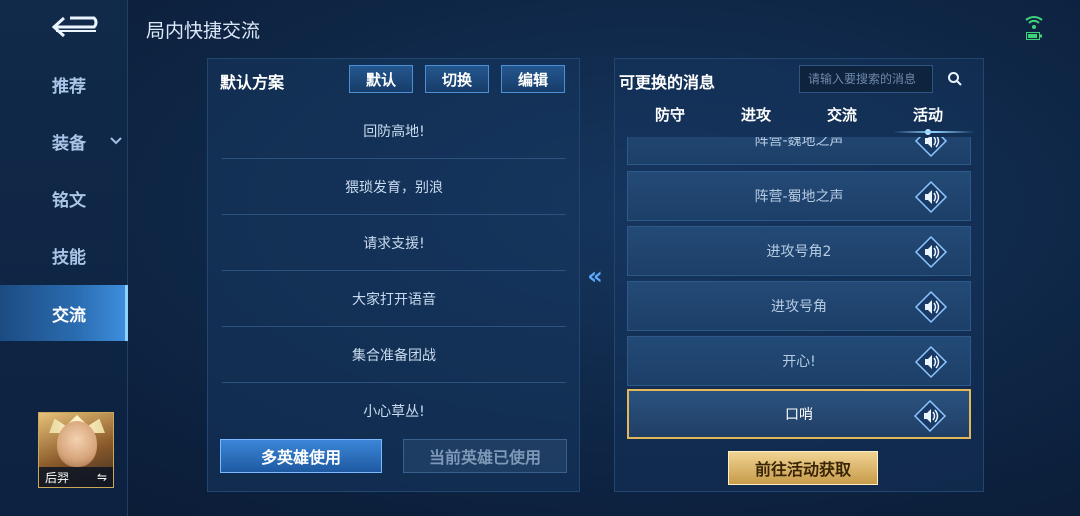 The image size is (1080, 516). What do you see at coordinates (394, 355) in the screenshot?
I see `list-item: 集合准备团战` at bounding box center [394, 355].